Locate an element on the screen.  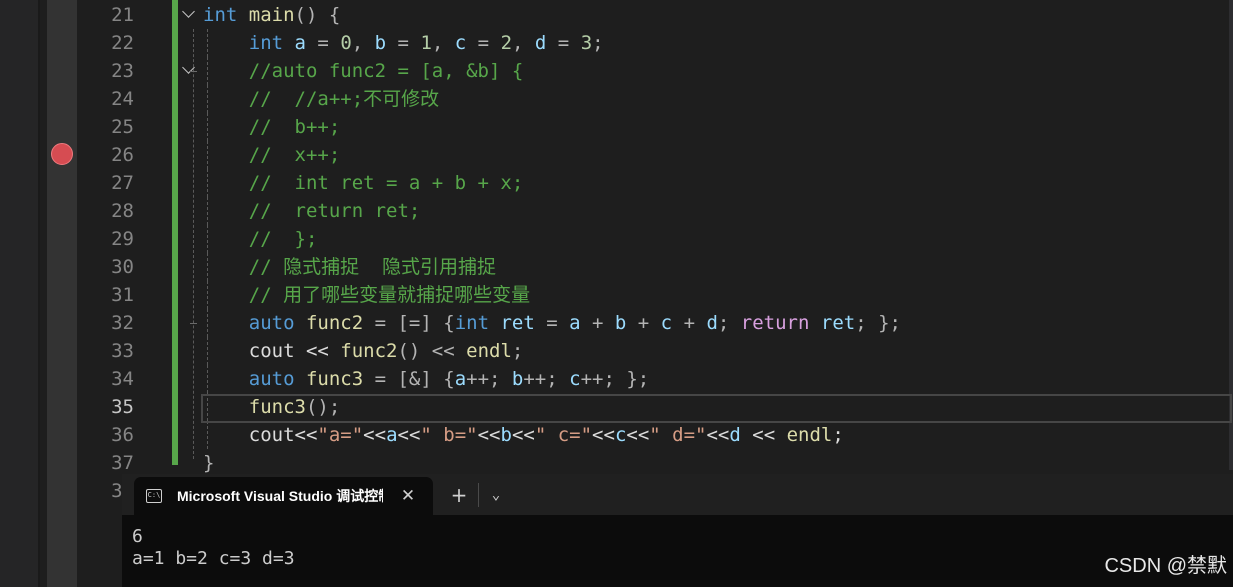
line-number: 21 is located at coordinates (122, 15).